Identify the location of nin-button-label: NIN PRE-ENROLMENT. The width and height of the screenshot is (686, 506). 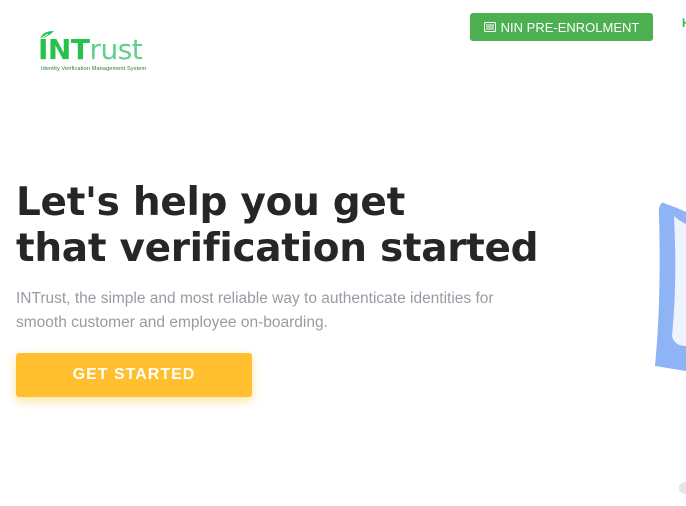
(570, 27).